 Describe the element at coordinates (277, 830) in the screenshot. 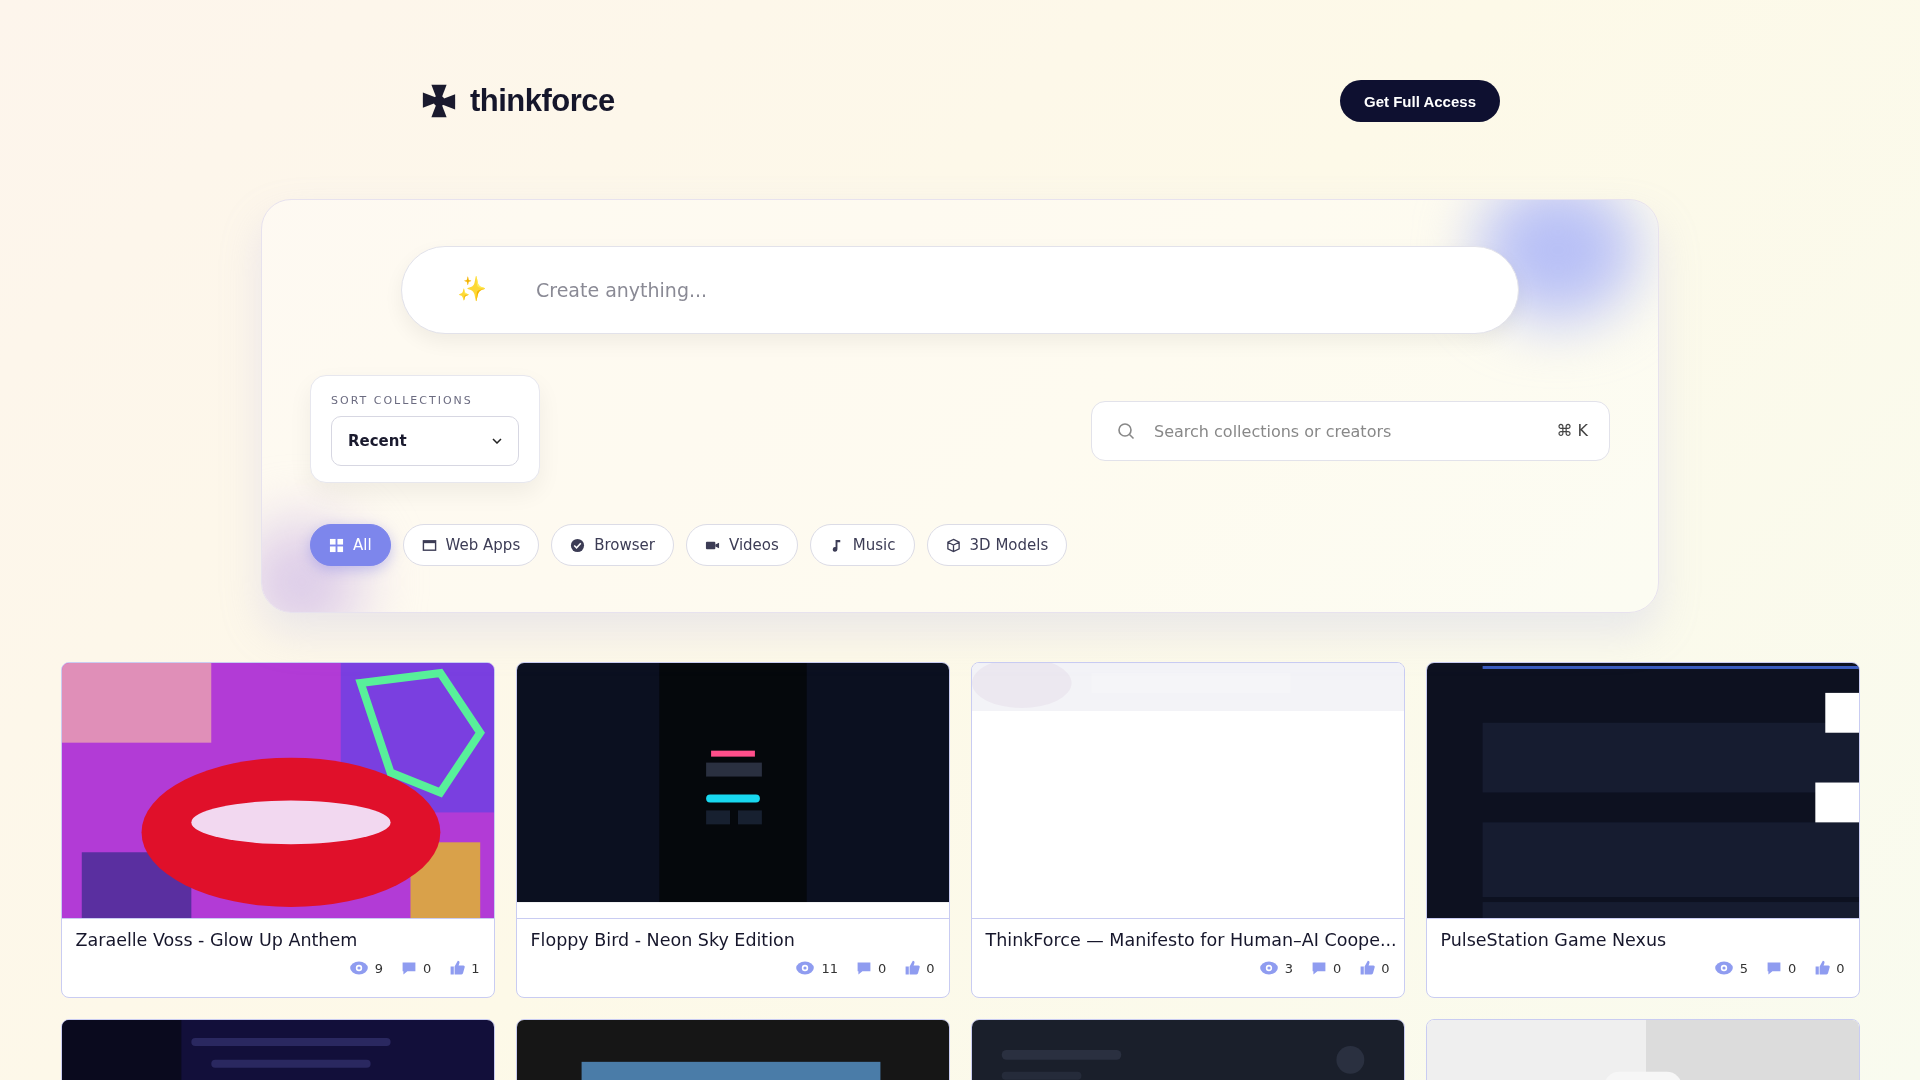

I see `collection-card: Zaraelle Voss - Glow Up Anthem 9 0 1` at that location.